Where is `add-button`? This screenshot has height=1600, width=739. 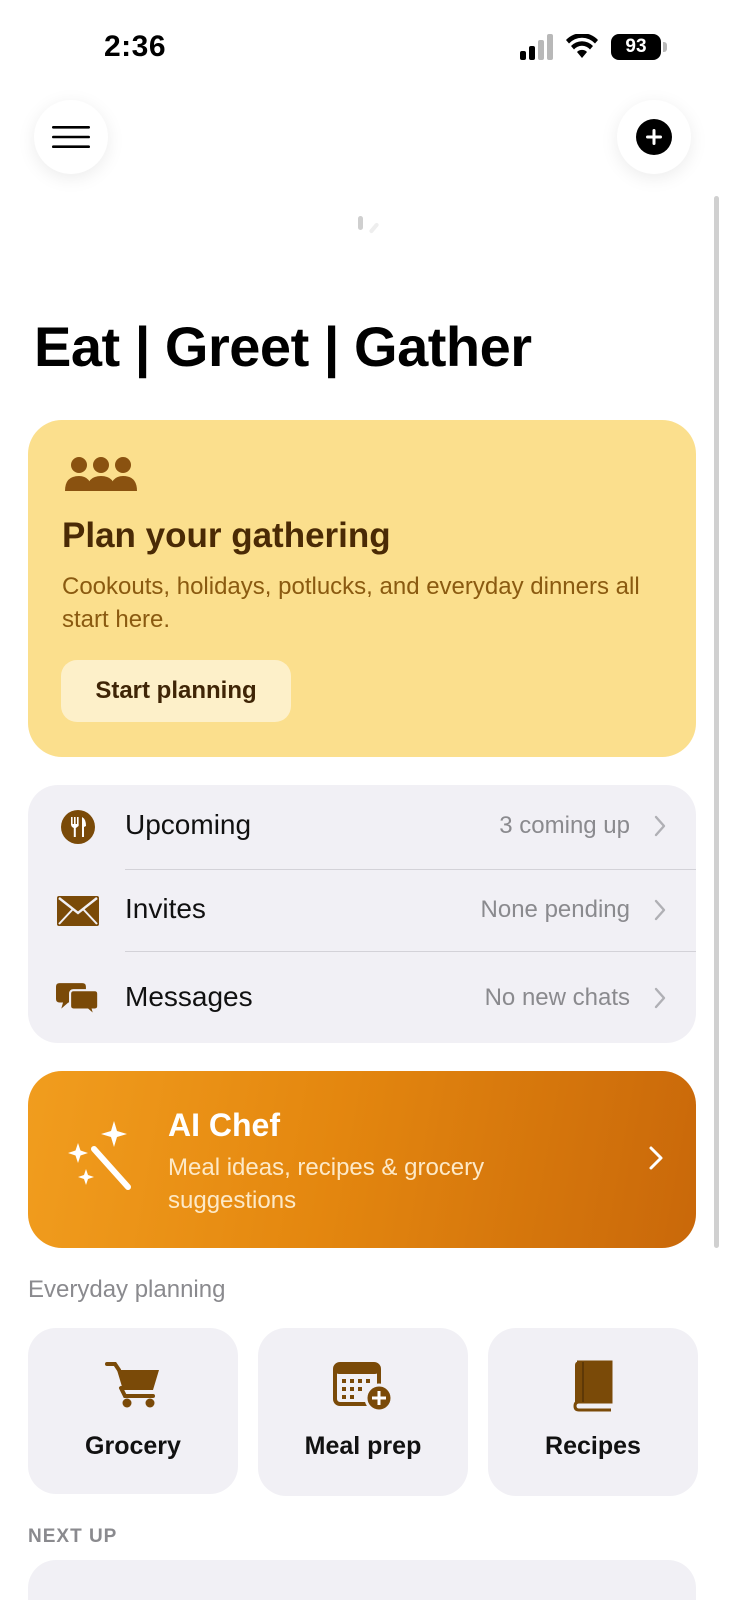
add-button is located at coordinates (654, 137).